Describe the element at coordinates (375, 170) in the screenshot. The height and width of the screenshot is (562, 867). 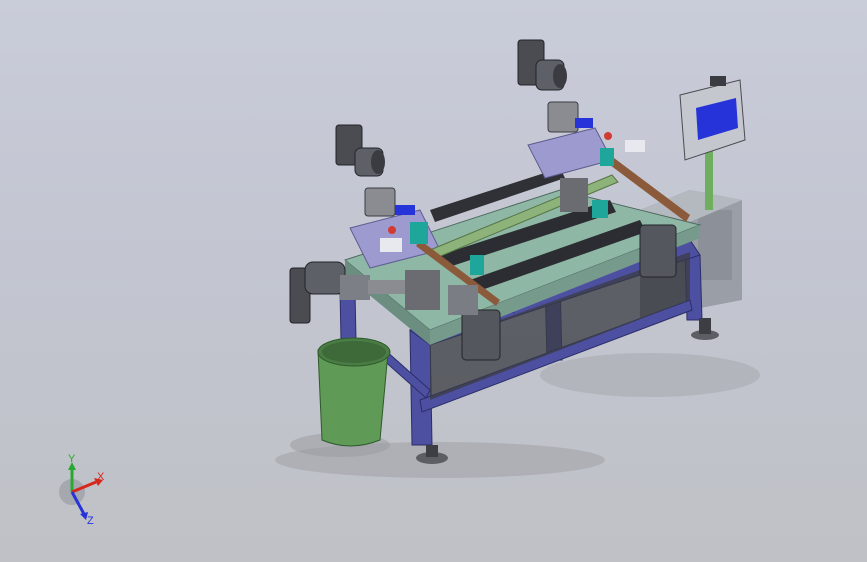
I see `motor-left-upper` at that location.